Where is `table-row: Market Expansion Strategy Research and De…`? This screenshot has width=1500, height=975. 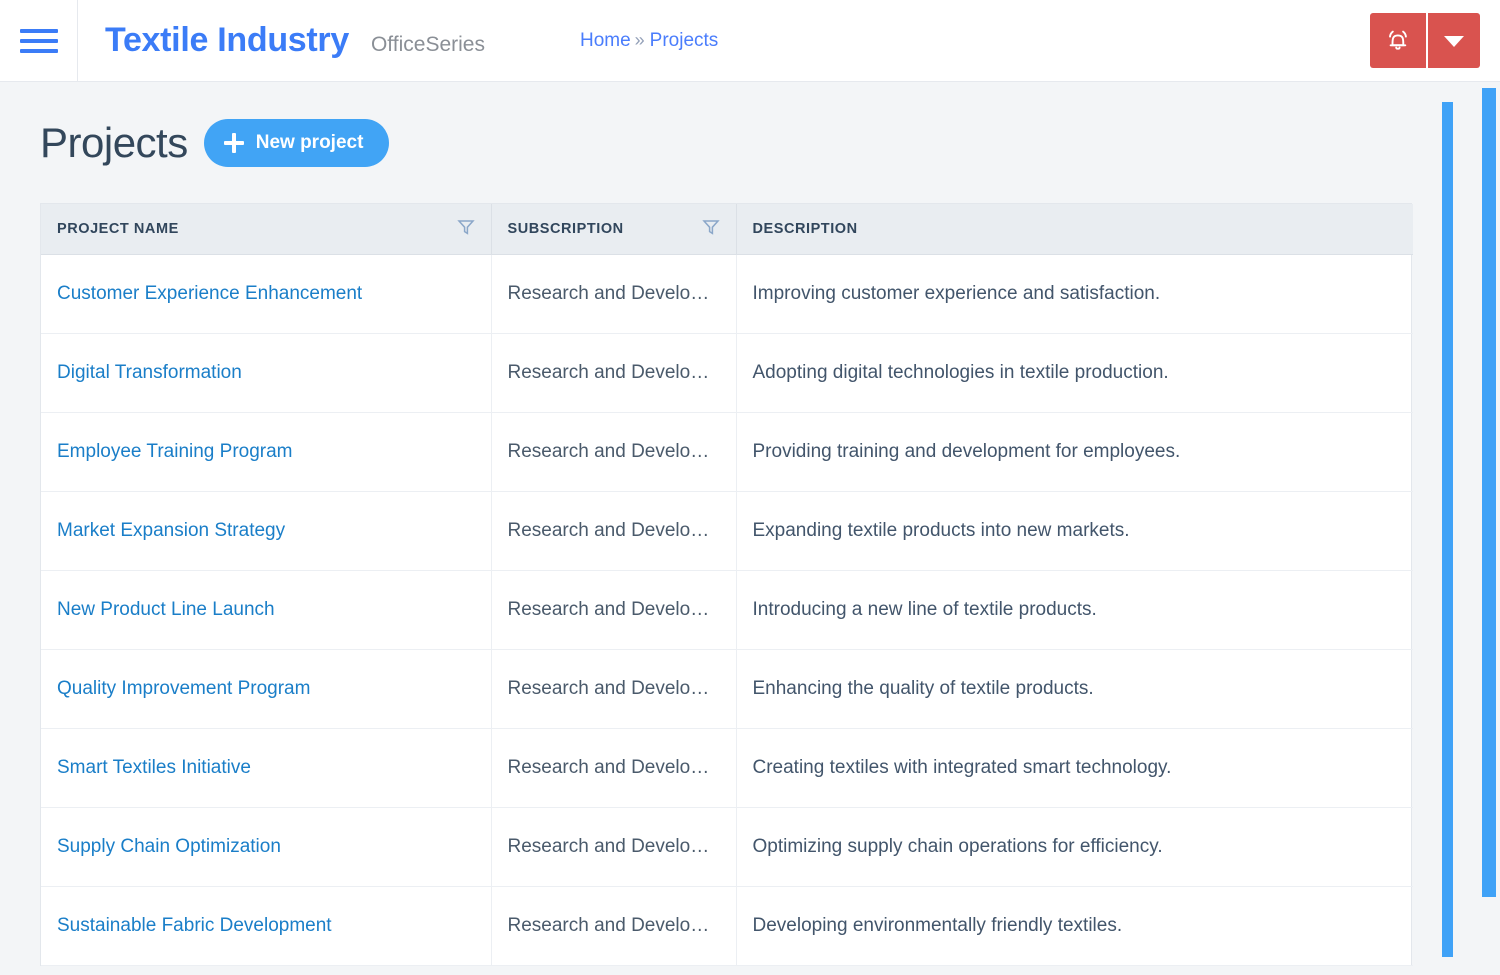
table-row: Market Expansion Strategy Research and De… is located at coordinates (727, 531).